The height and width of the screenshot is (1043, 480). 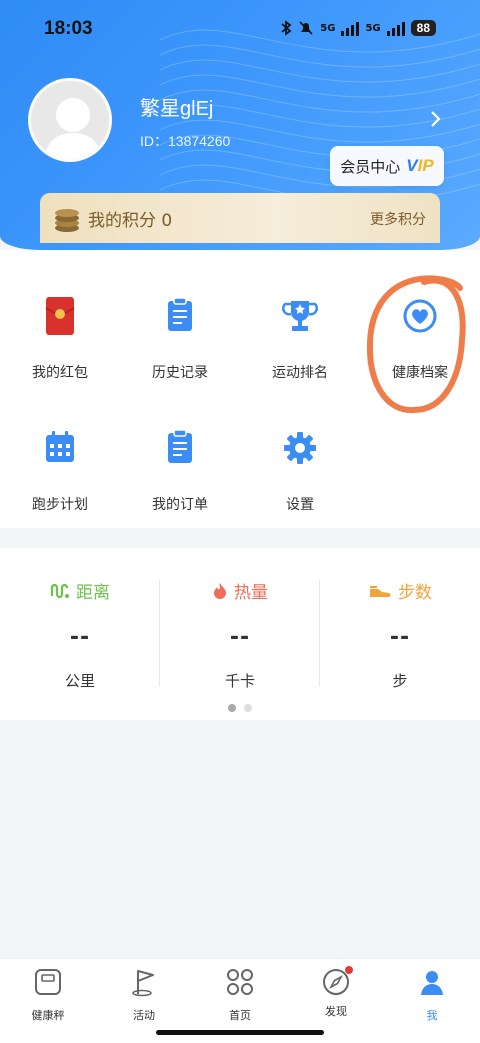 What do you see at coordinates (240, 708) in the screenshot?
I see `page-indicator` at bounding box center [240, 708].